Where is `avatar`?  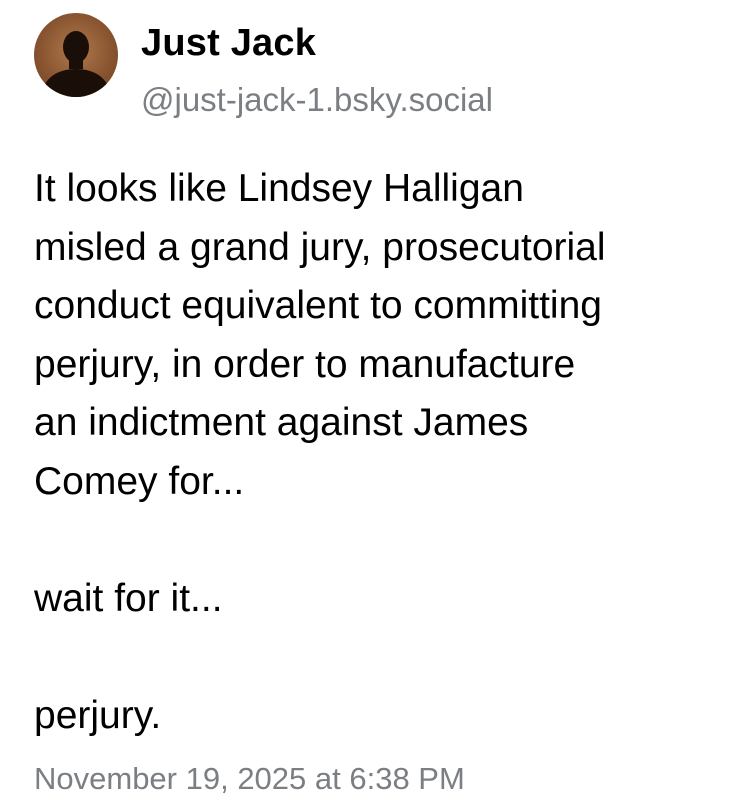
avatar is located at coordinates (76, 55).